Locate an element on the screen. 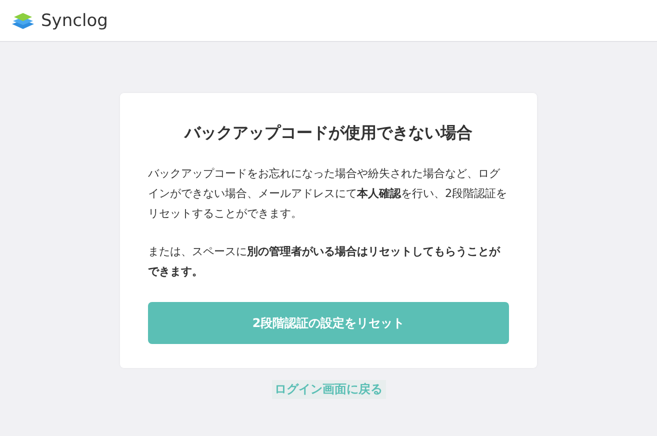 The width and height of the screenshot is (657, 436). reset-button: 2段階認証の設定をリセット is located at coordinates (328, 323).